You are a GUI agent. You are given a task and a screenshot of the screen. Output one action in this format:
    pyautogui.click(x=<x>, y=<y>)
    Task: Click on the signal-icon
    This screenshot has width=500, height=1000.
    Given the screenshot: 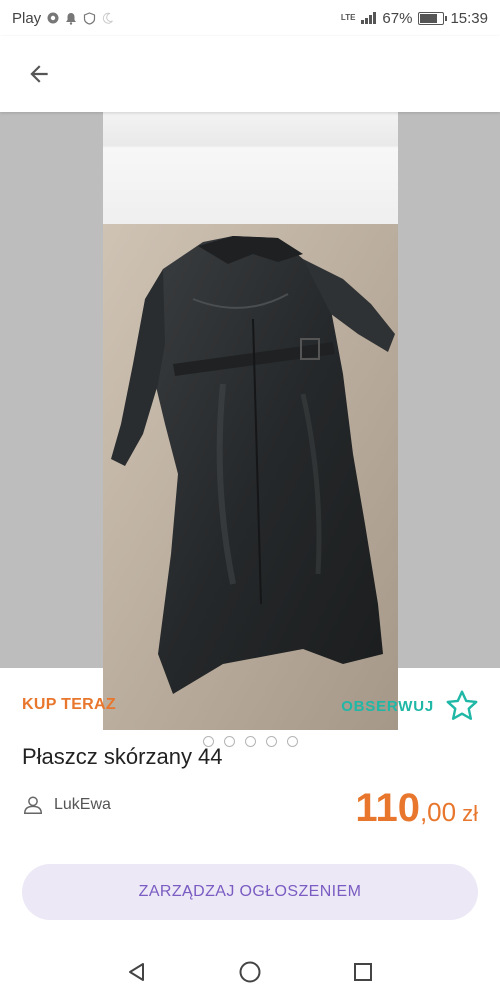 What is the action you would take?
    pyautogui.click(x=369, y=18)
    